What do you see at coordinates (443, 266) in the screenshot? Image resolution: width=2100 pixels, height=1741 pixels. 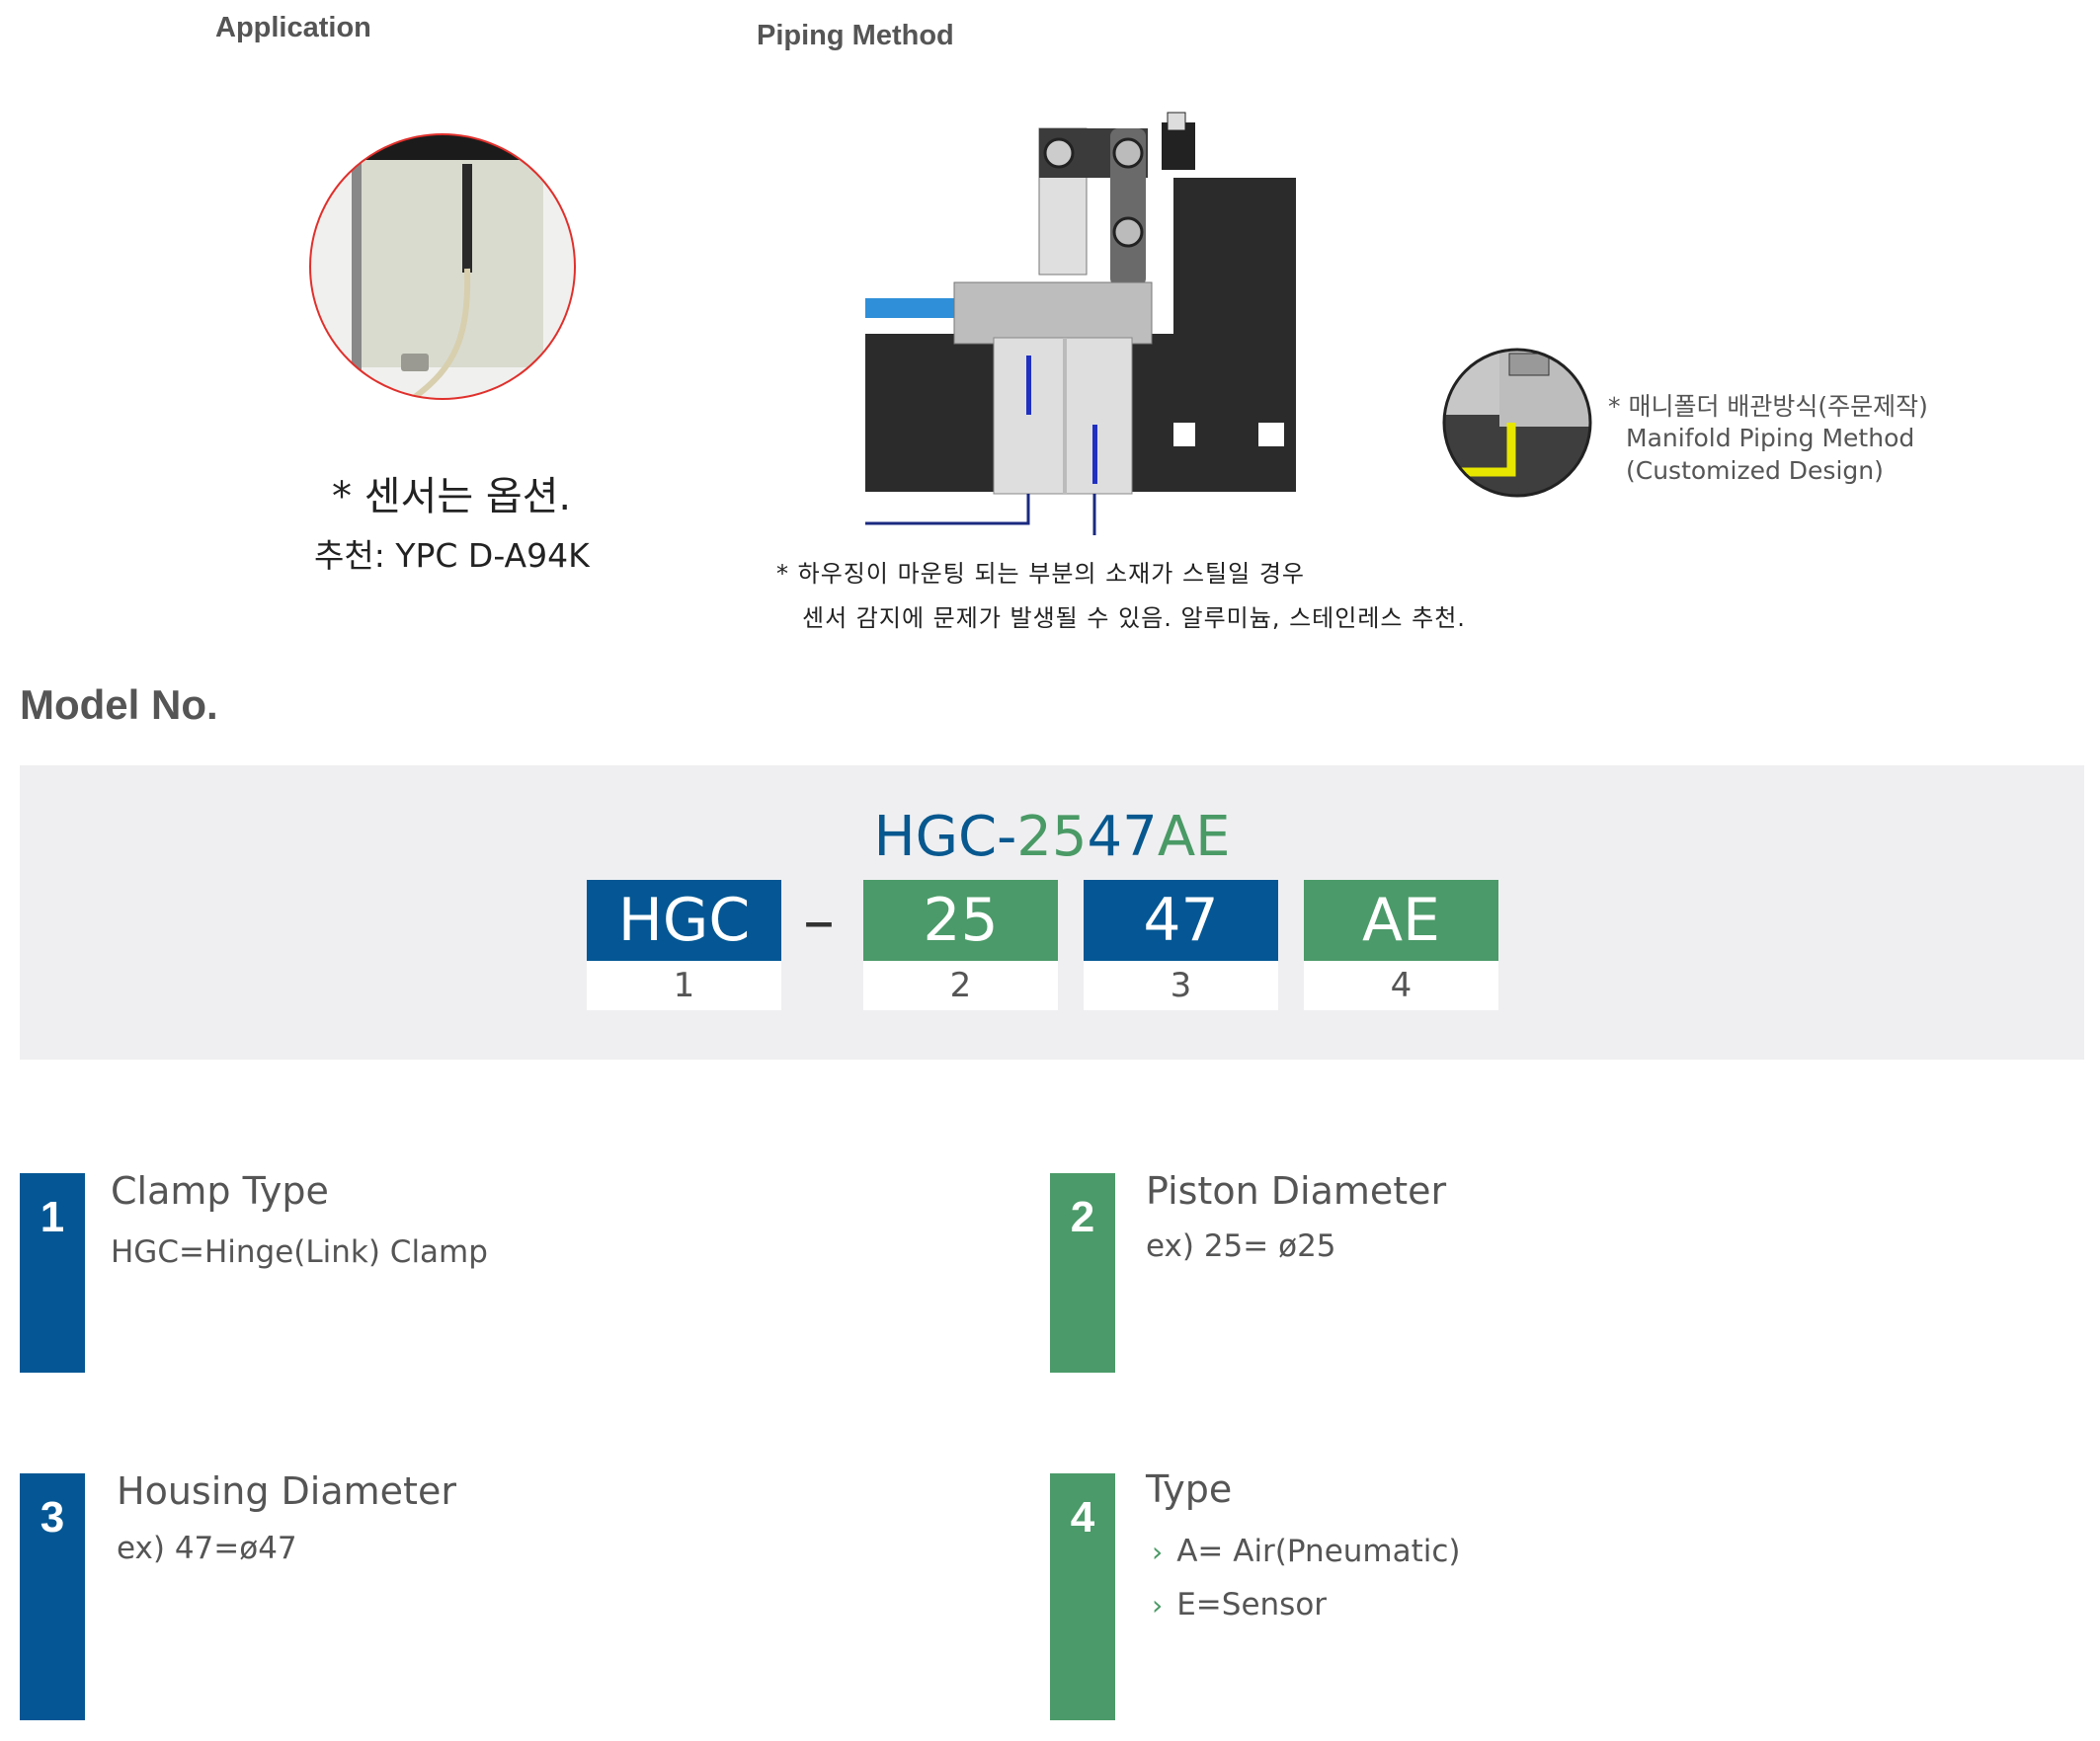 I see `sensor-photo` at bounding box center [443, 266].